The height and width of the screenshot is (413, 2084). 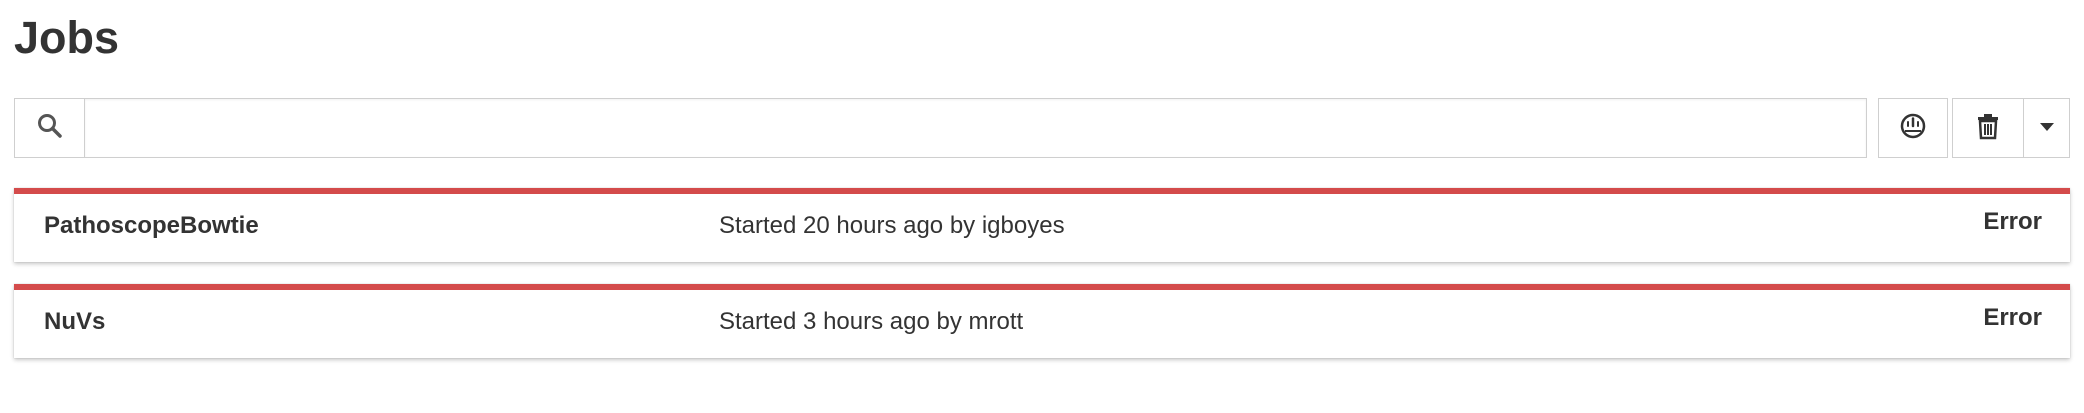 I want to click on search-input, so click(x=975, y=128).